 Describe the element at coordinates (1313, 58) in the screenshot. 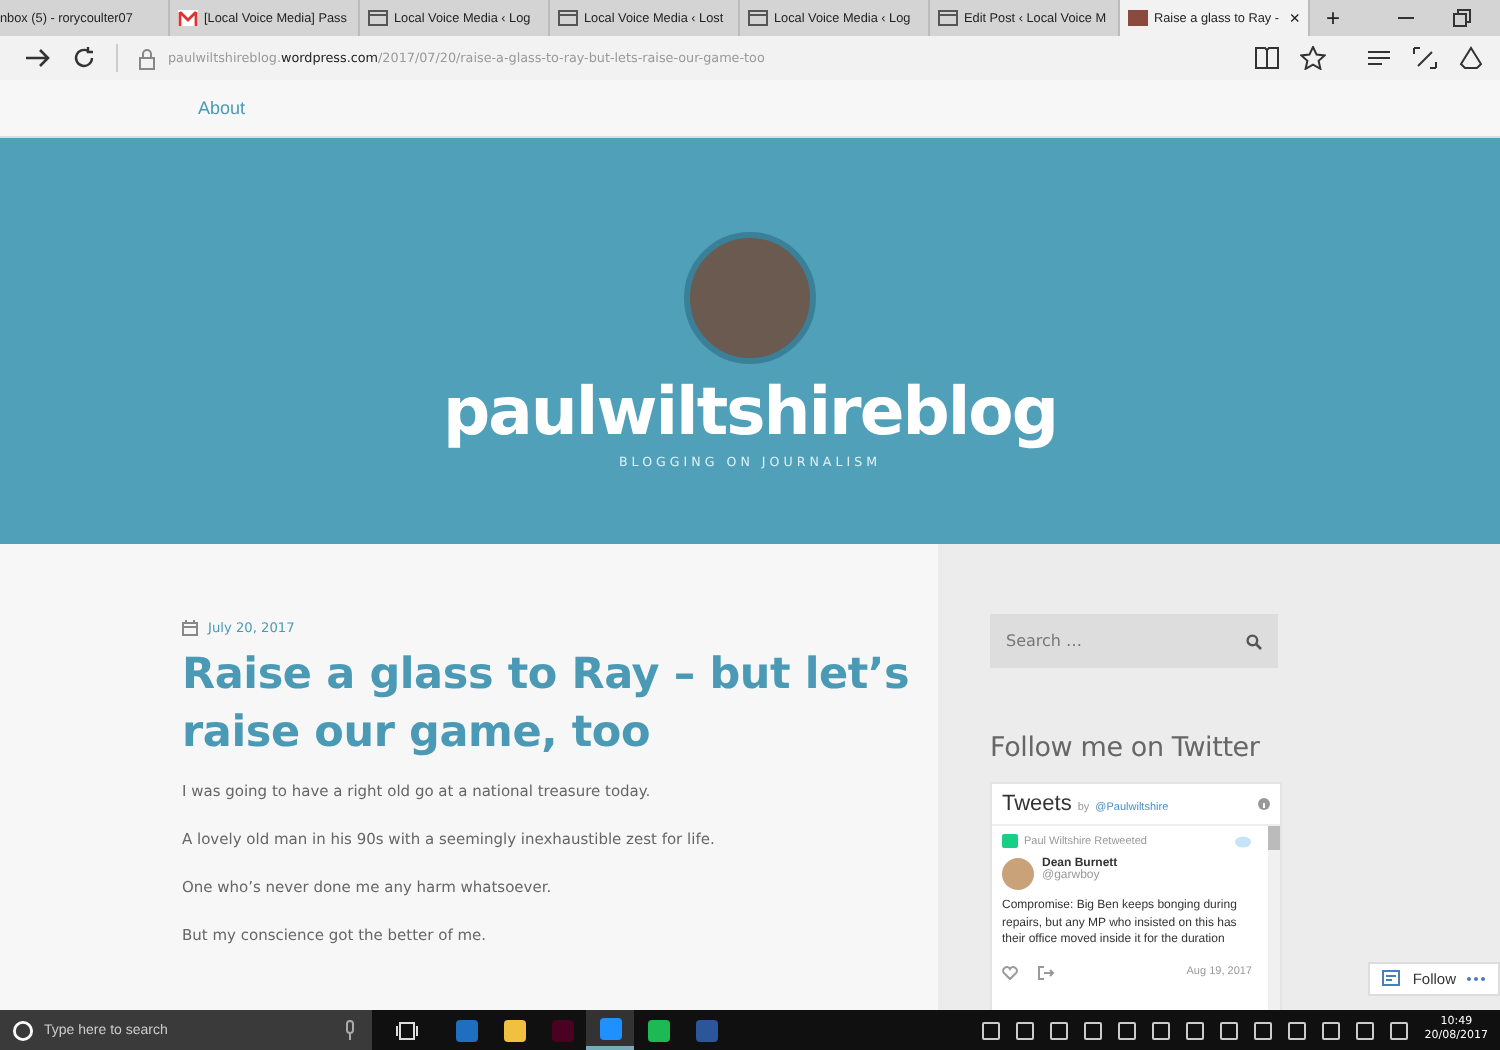

I see `star-icon` at that location.